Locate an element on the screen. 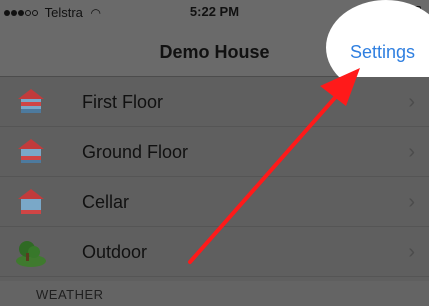 Image resolution: width=429 pixels, height=306 pixels. list-item-label: Ground Floor is located at coordinates (135, 152).